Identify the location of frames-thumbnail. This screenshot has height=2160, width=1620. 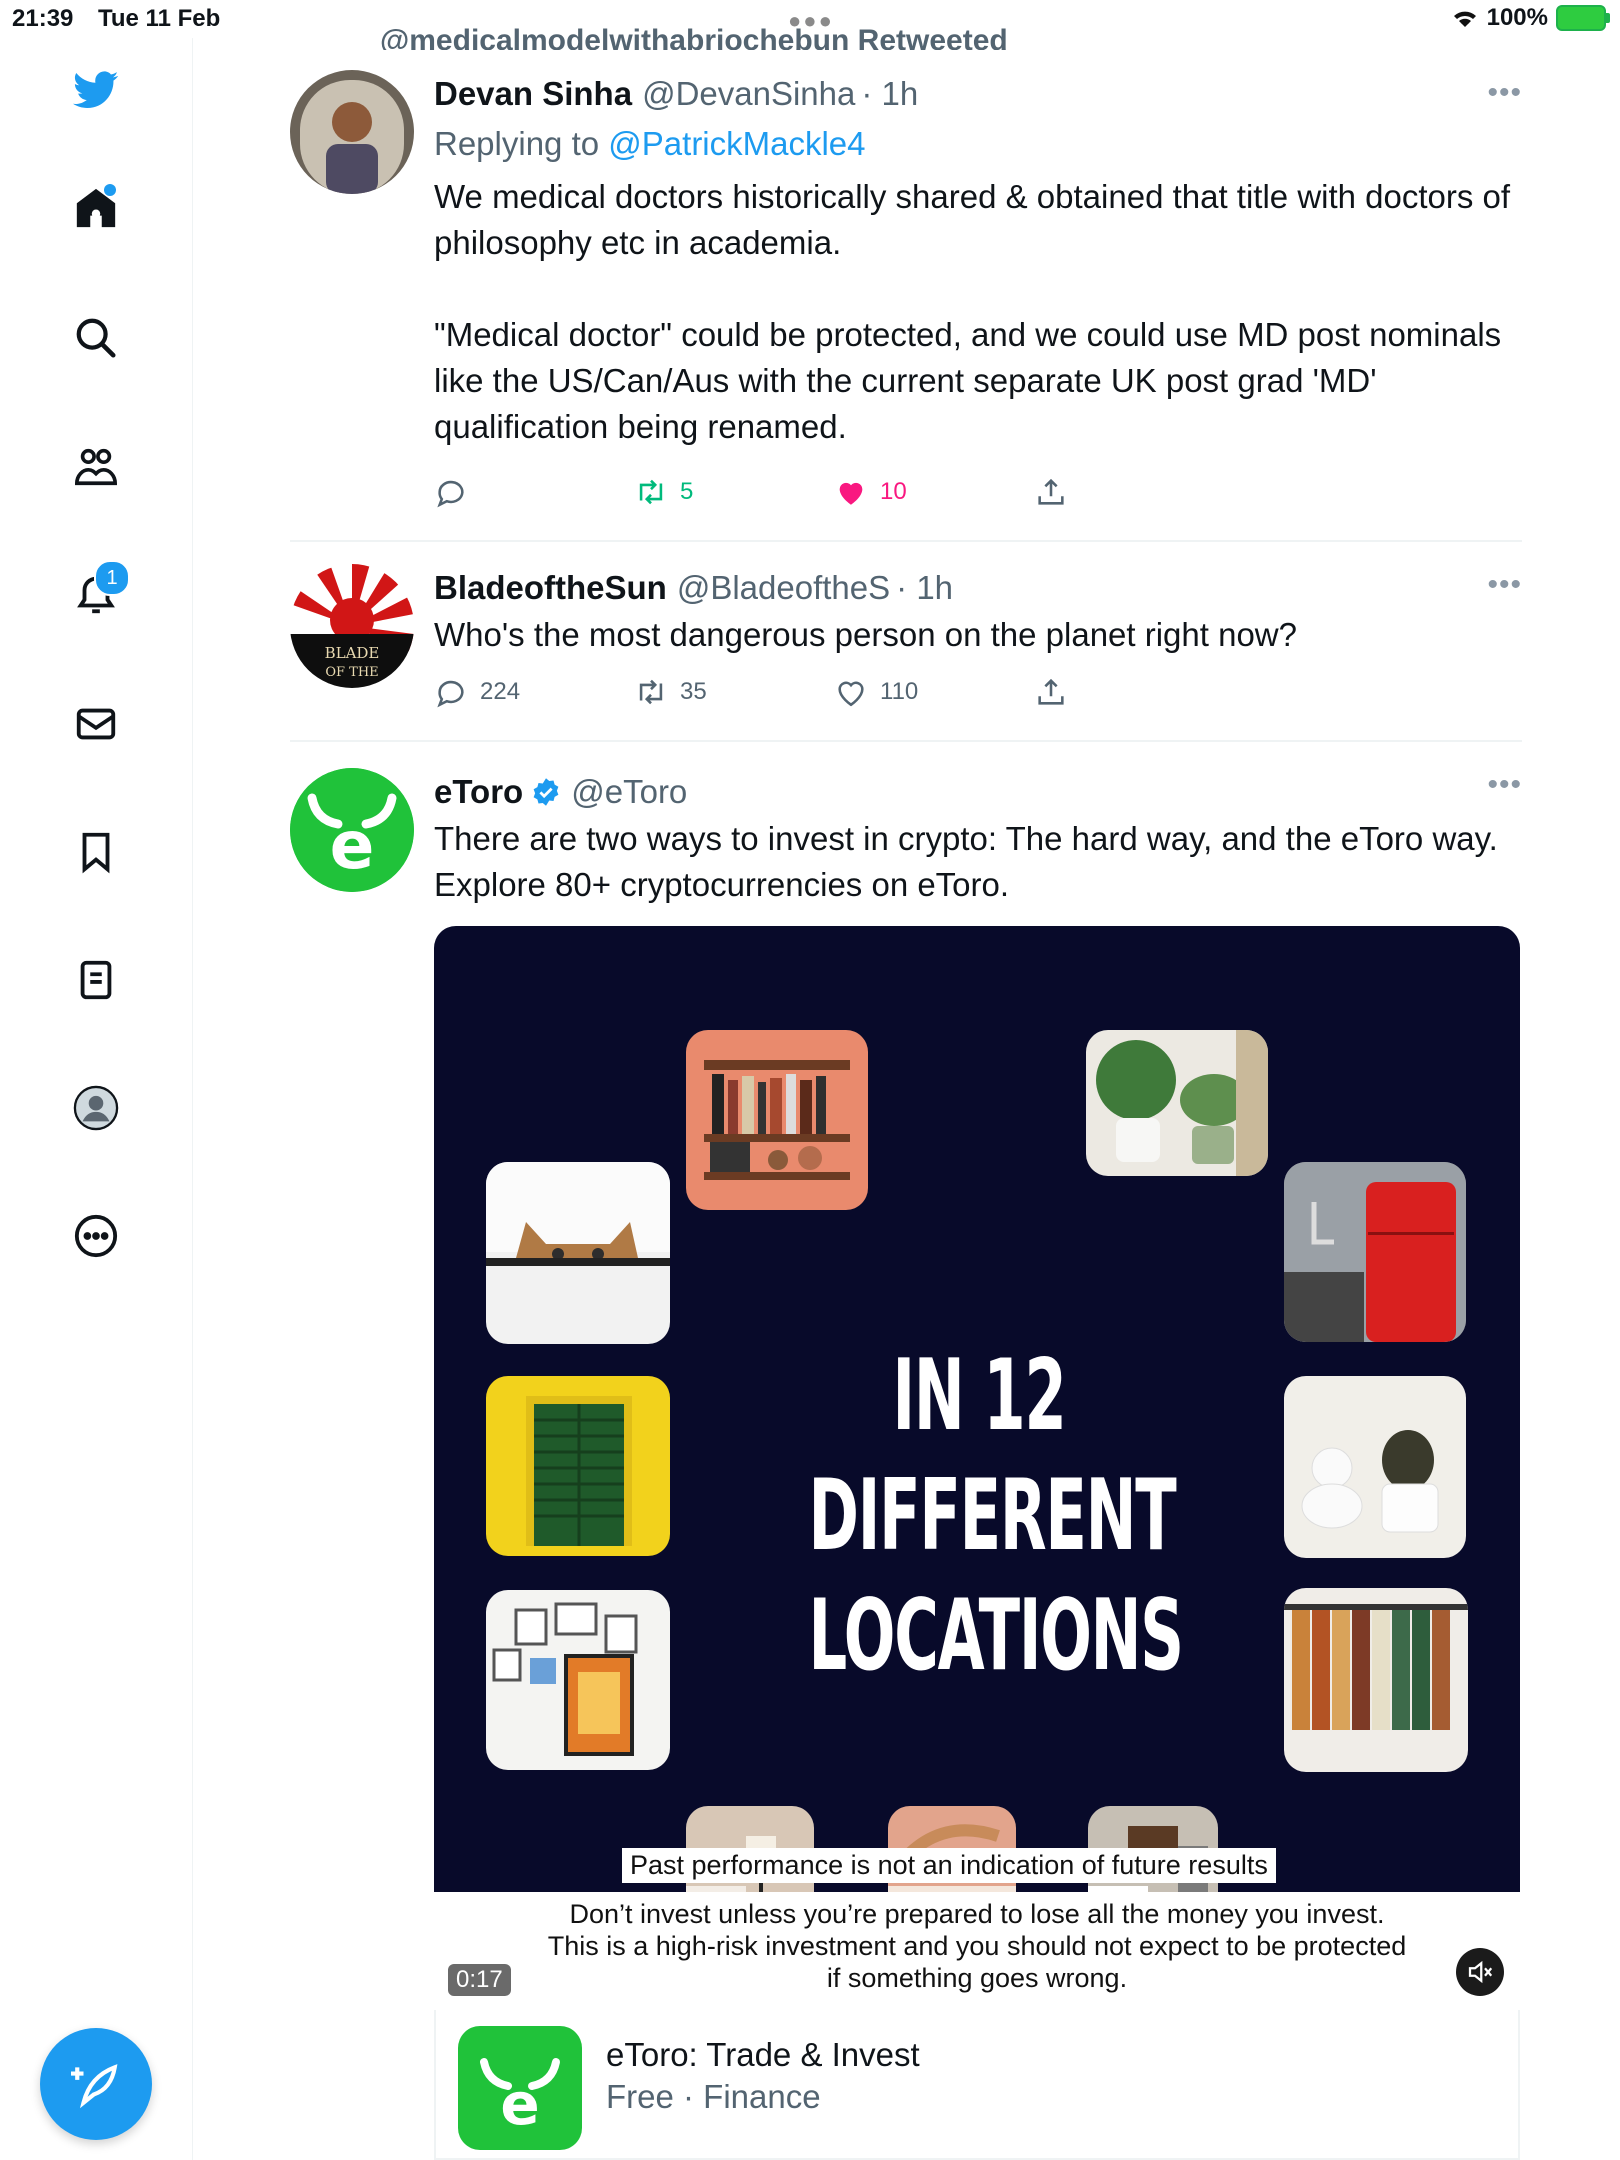
(578, 1680).